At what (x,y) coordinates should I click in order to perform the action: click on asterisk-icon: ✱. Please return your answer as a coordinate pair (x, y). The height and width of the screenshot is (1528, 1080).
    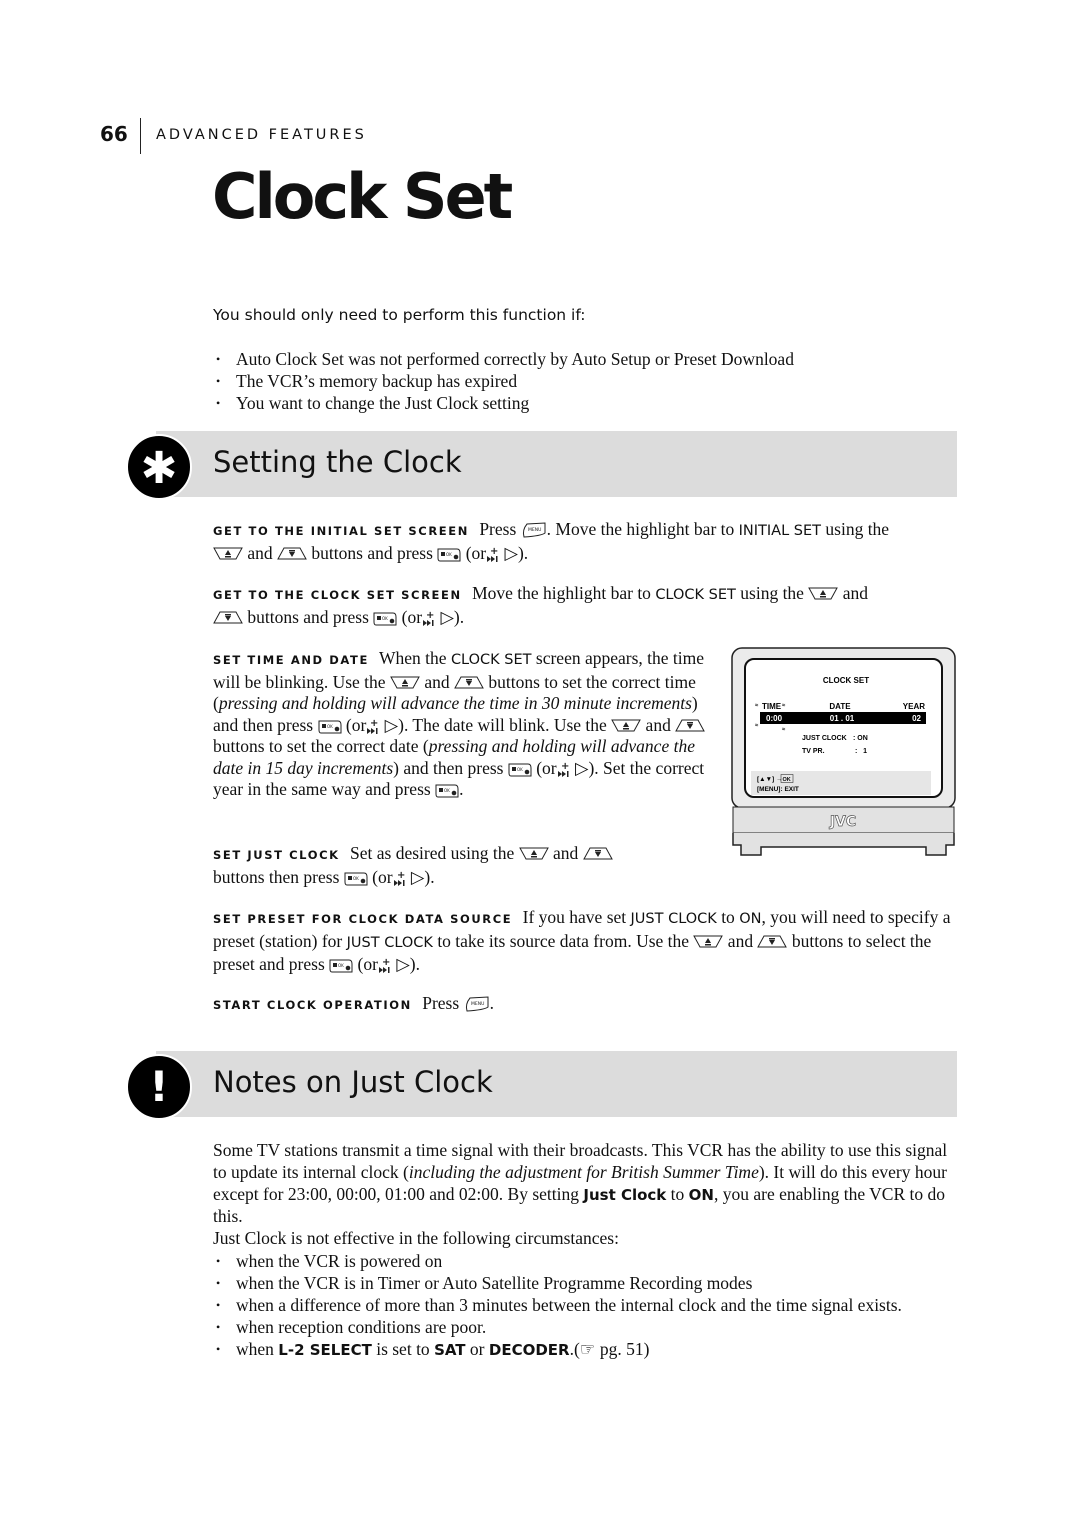
    Looking at the image, I should click on (159, 467).